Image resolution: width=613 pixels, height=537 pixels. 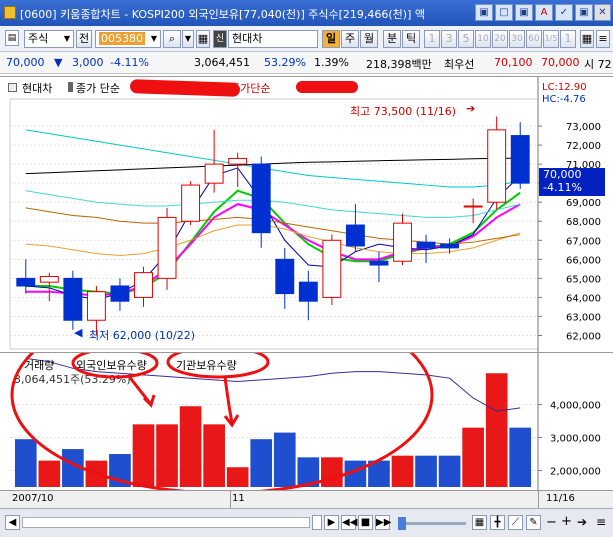 What do you see at coordinates (238, 498) in the screenshot?
I see `date-label-mid: 11` at bounding box center [238, 498].